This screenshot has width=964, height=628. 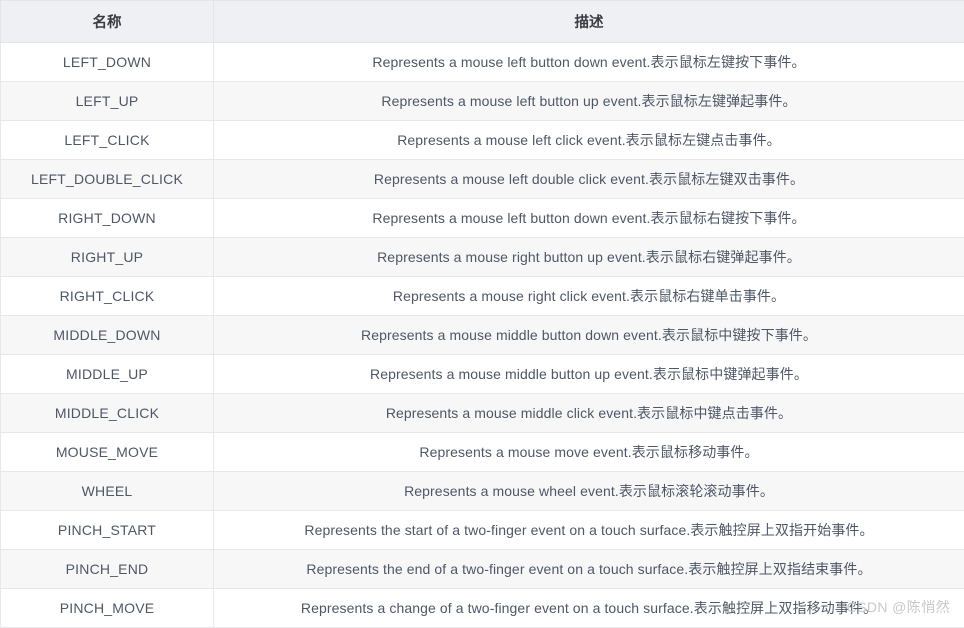 I want to click on cell-event-name: MIDDLE_UP, so click(x=107, y=374).